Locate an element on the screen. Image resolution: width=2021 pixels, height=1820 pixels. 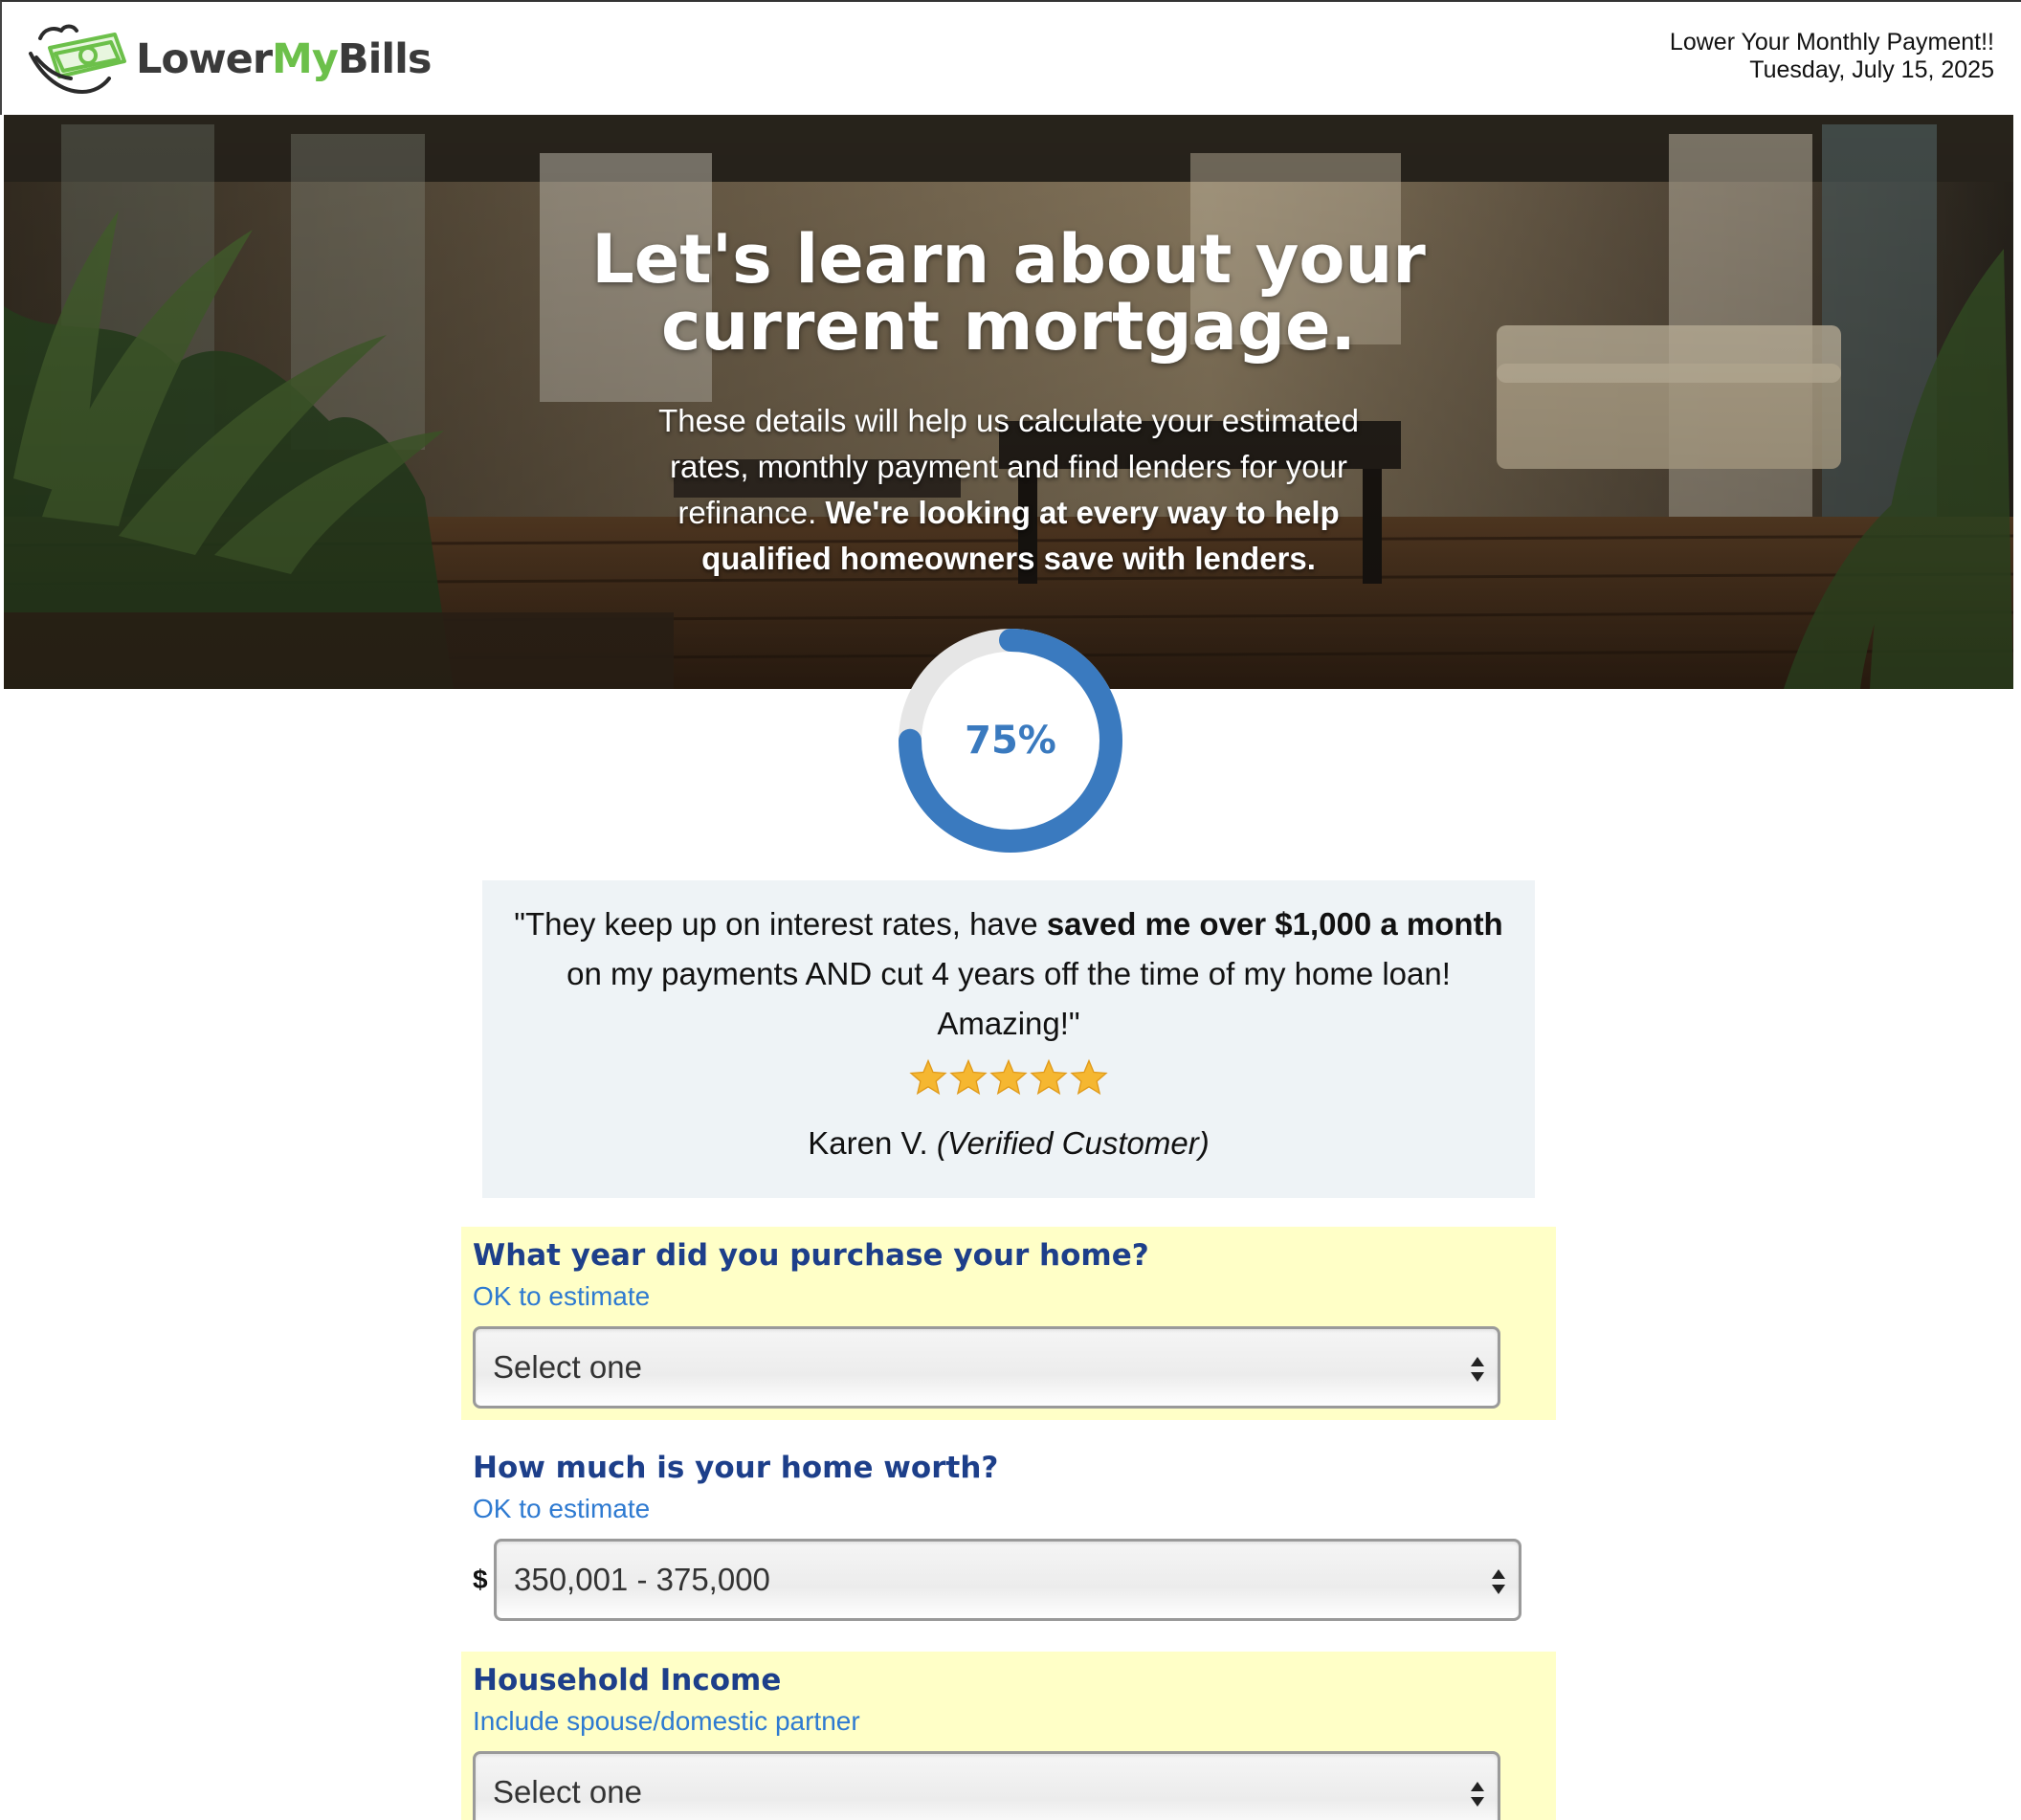
logo-text: LowerMyBills is located at coordinates (284, 59).